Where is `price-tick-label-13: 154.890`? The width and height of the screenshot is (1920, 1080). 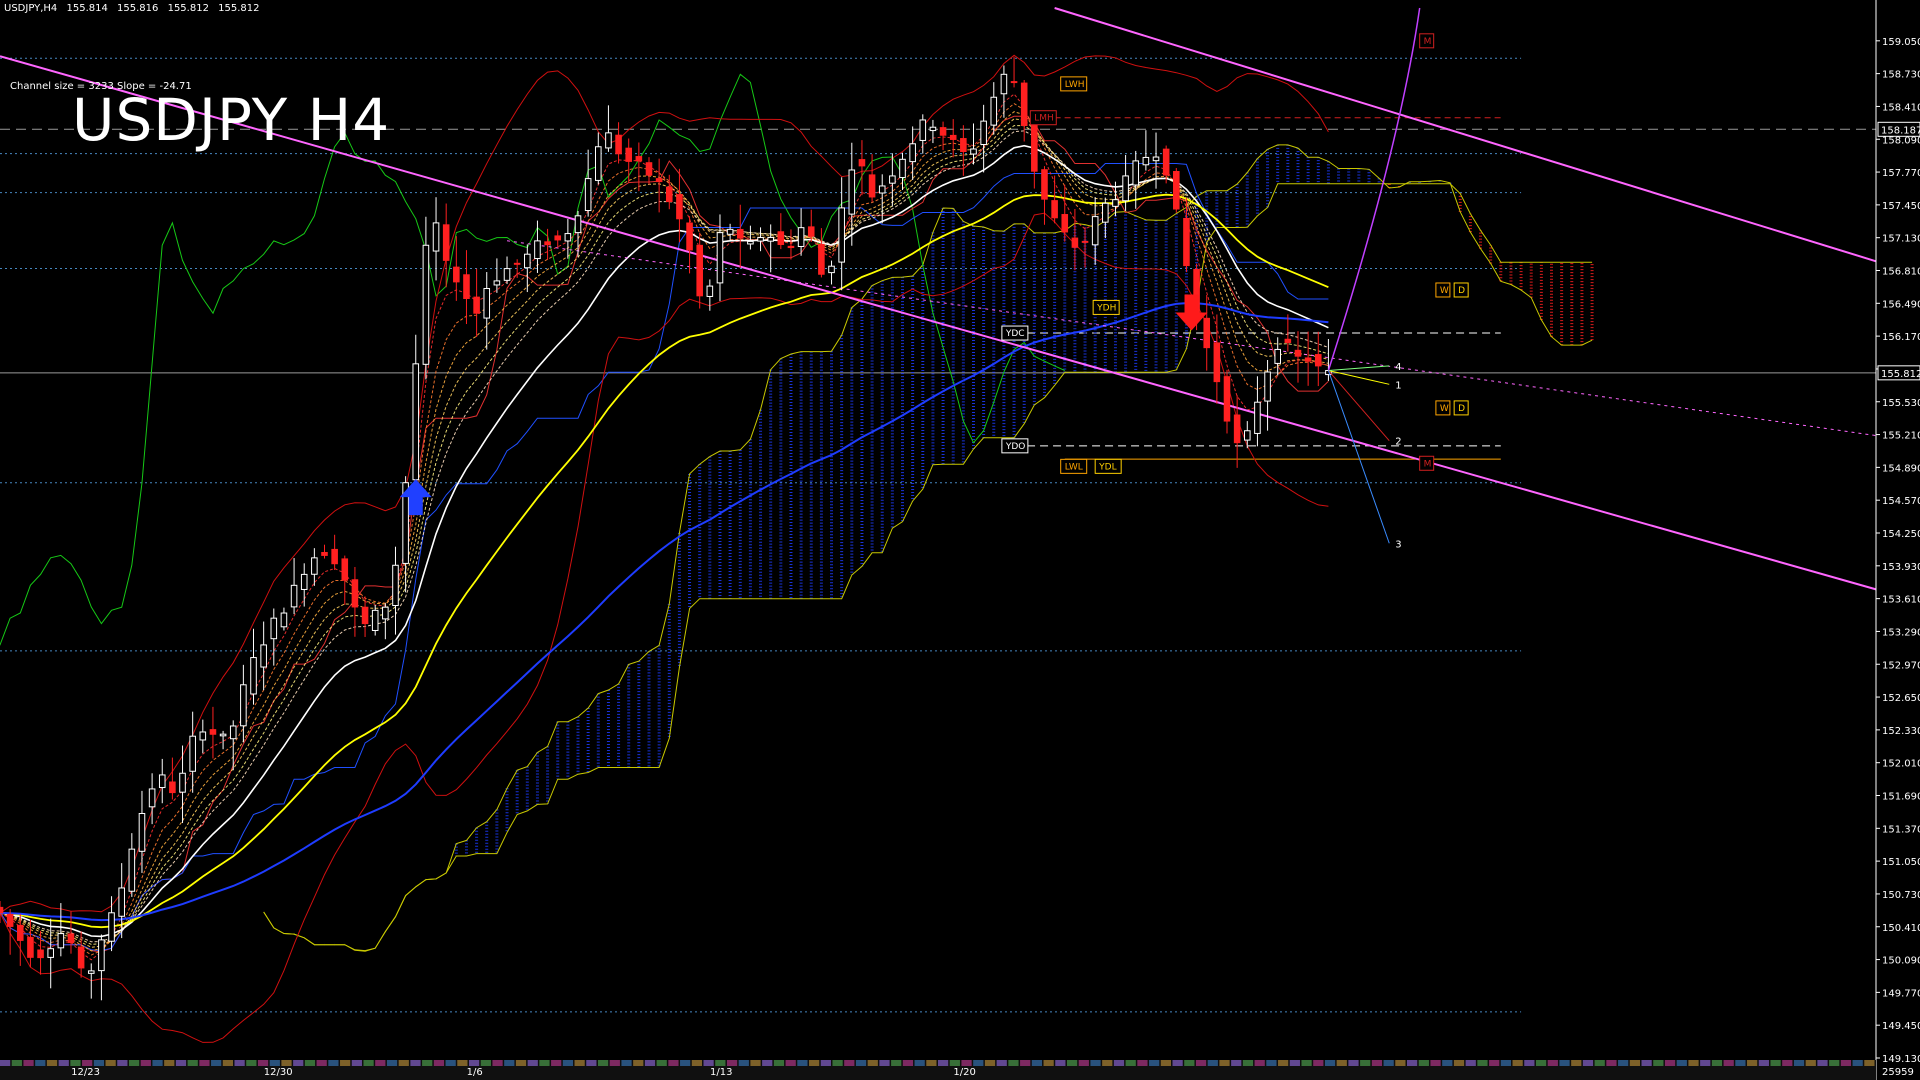 price-tick-label-13: 154.890 is located at coordinates (1901, 468).